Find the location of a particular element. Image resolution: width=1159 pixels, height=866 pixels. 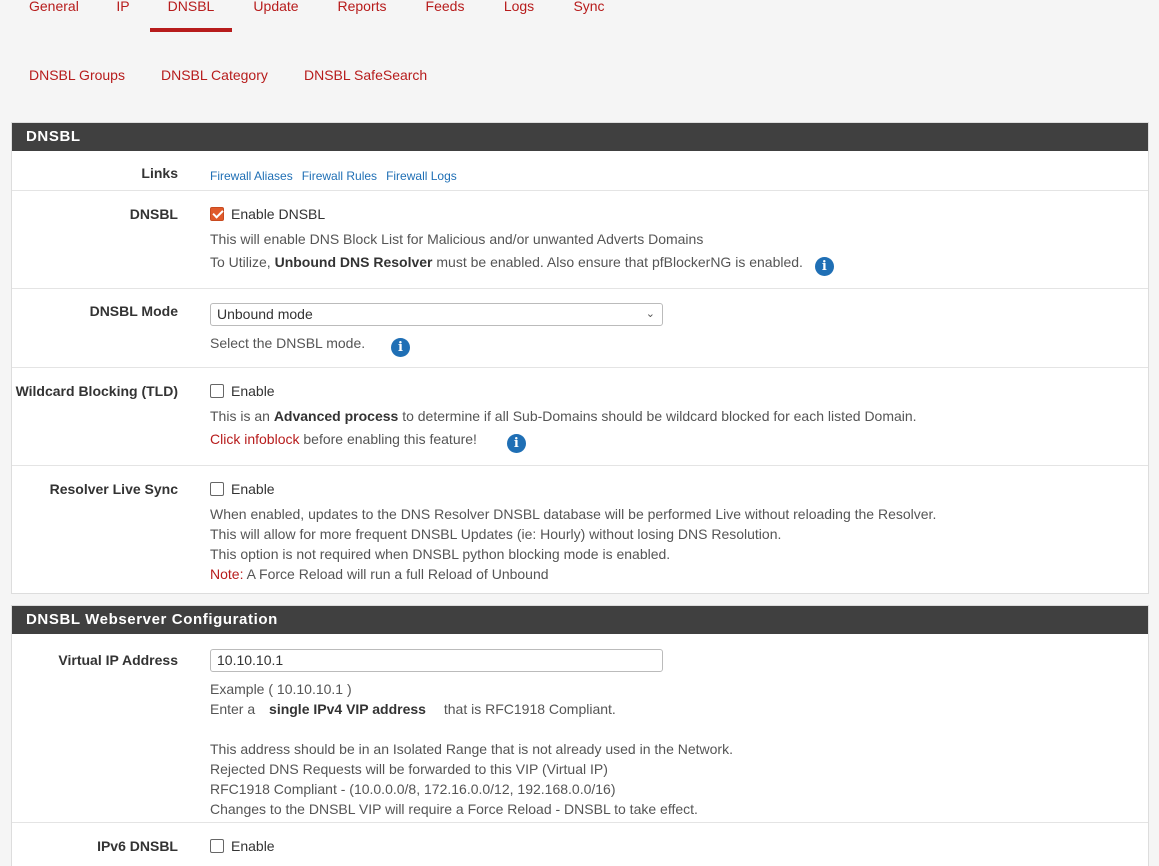

webserver-panel-title: DNSBL Webserver Configuration is located at coordinates (580, 620).